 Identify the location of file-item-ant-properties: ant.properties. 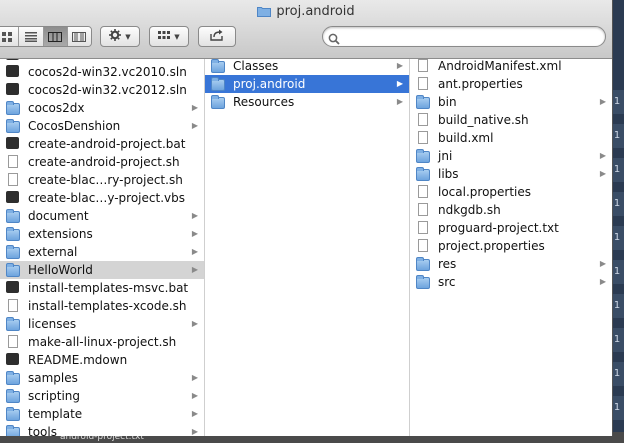
(511, 84).